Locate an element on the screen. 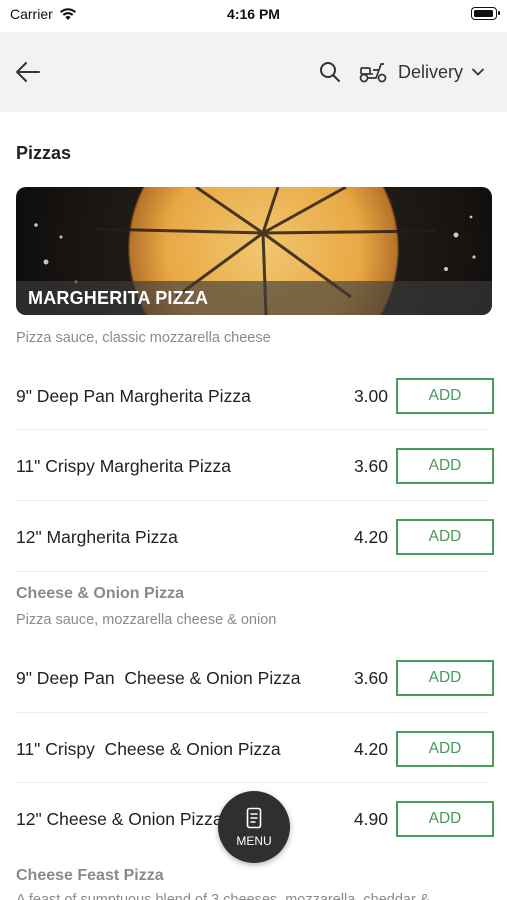 Image resolution: width=507 pixels, height=900 pixels. back-button is located at coordinates (28, 72).